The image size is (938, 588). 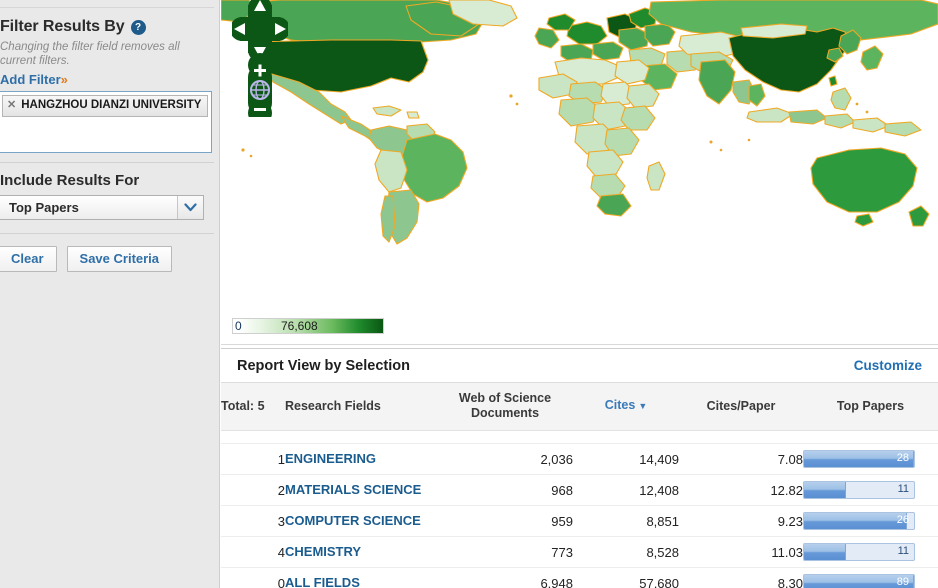 I want to click on clear-button: Clear, so click(x=28, y=259).